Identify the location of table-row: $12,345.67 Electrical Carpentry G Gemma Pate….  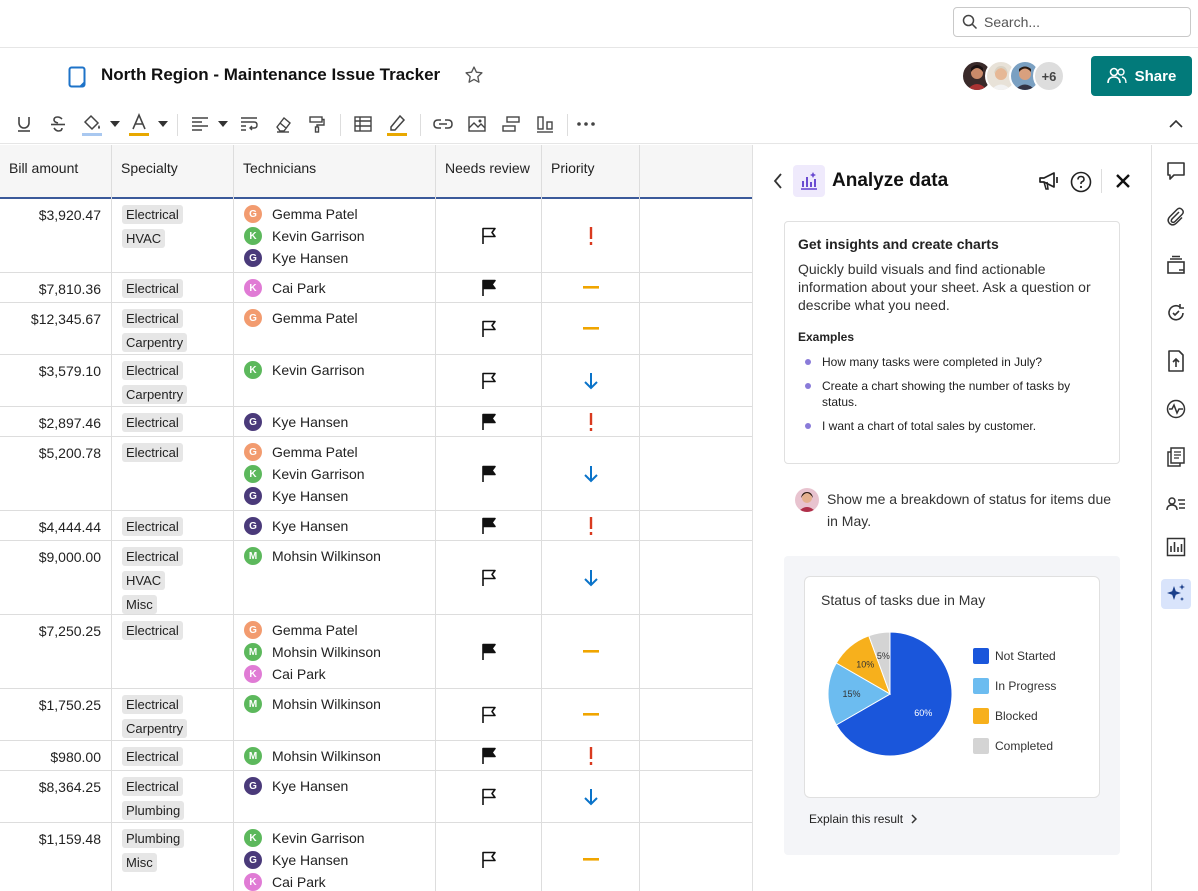
(376, 329).